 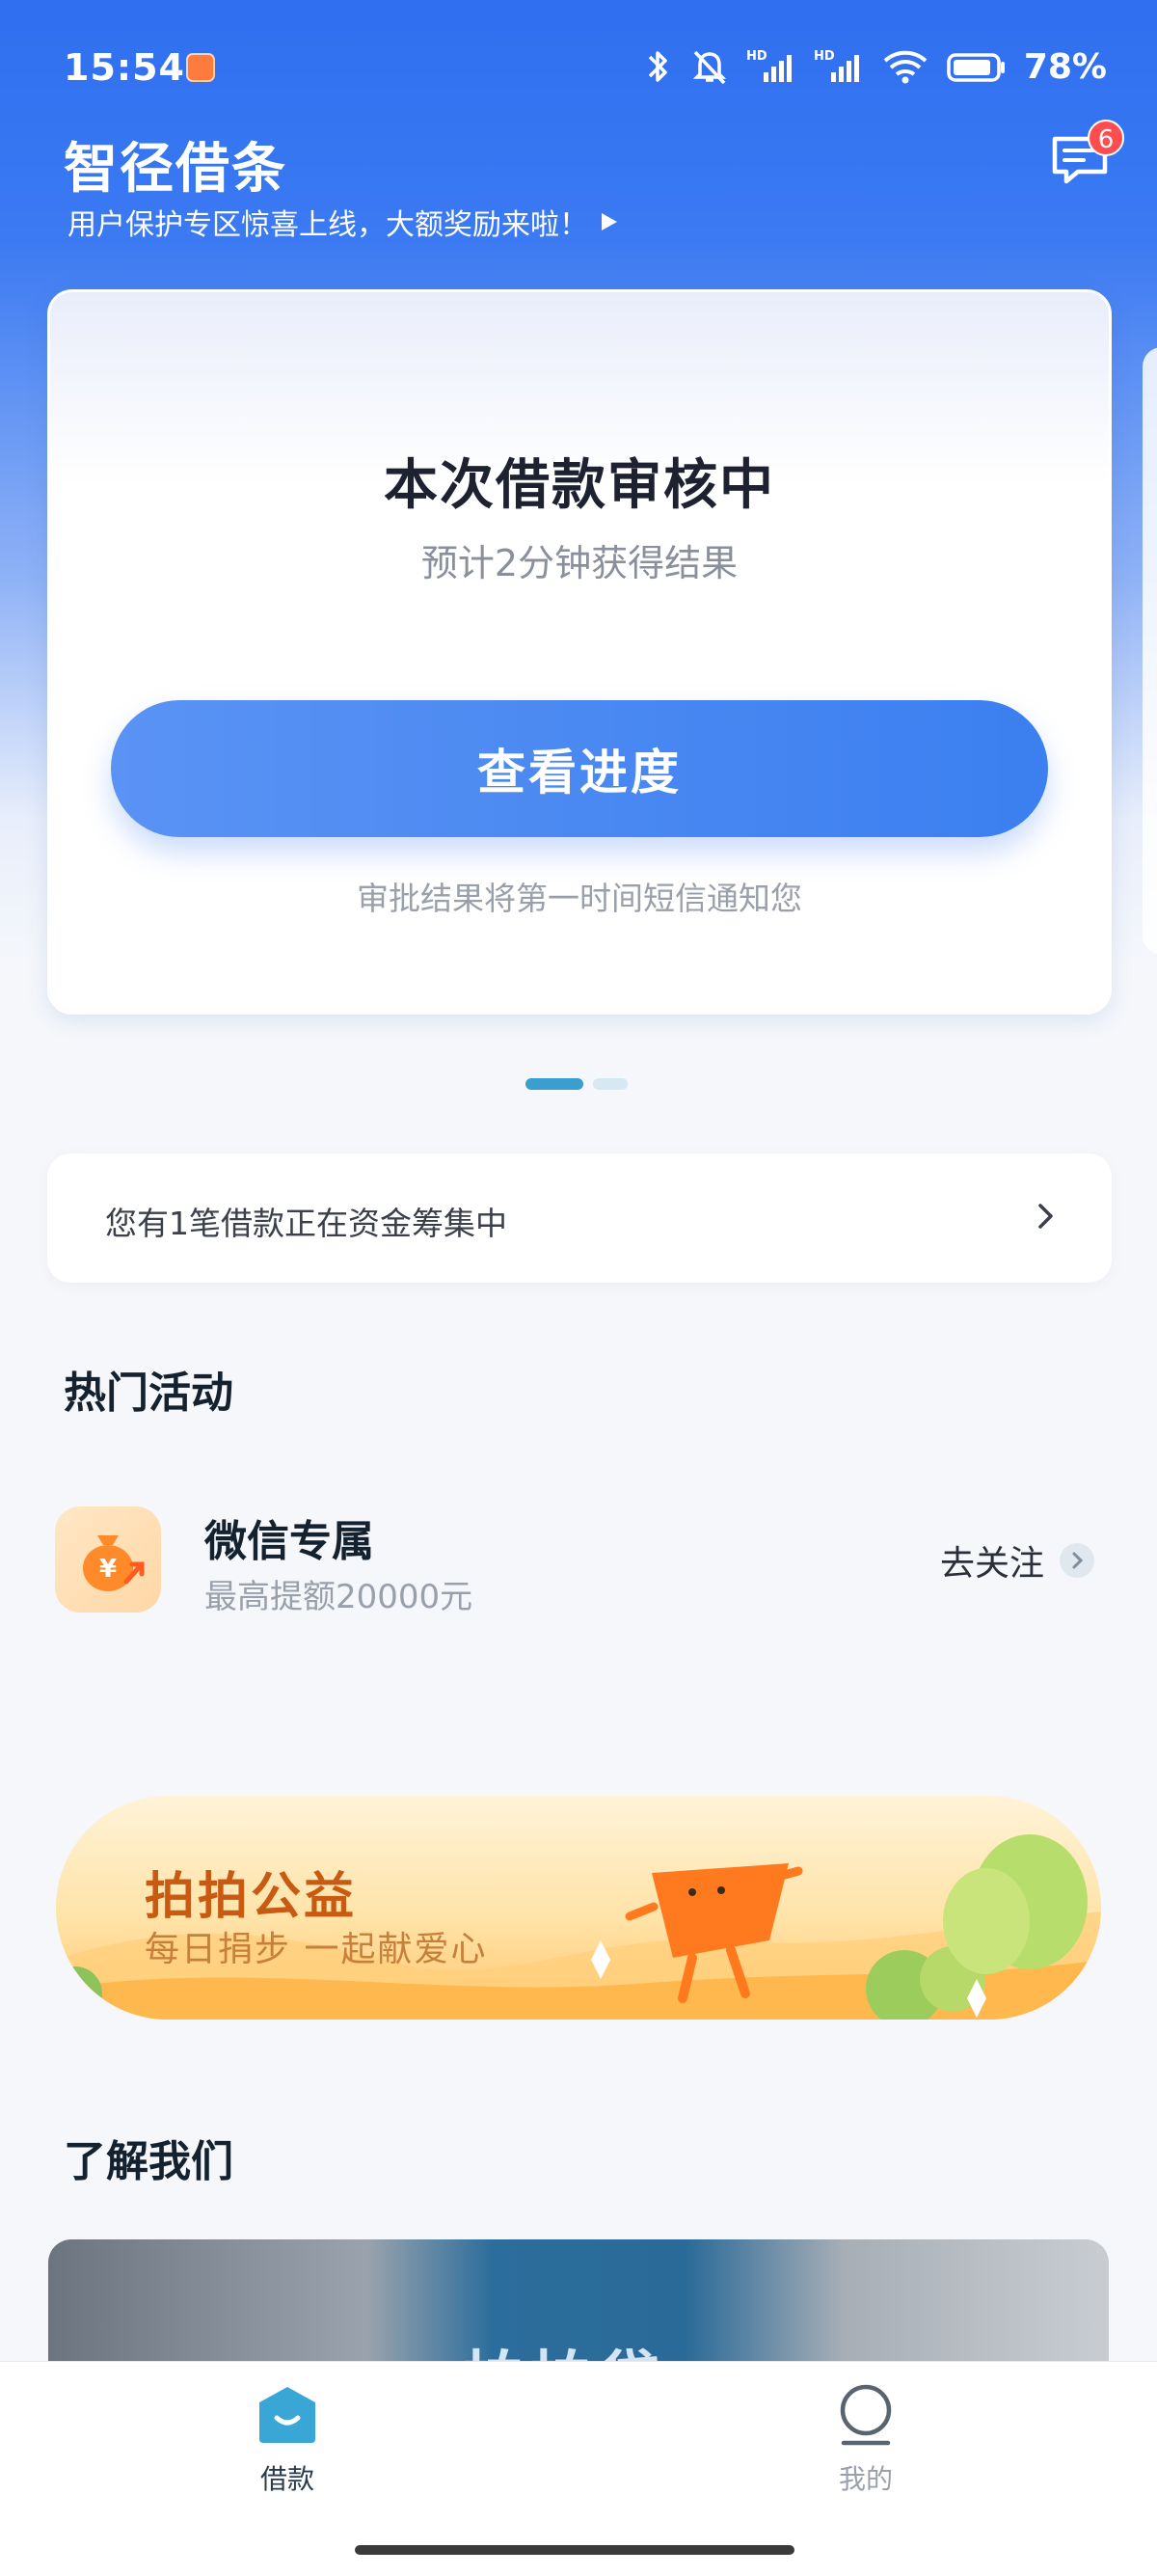 What do you see at coordinates (286, 2479) in the screenshot?
I see `tab-loan-label: 借款` at bounding box center [286, 2479].